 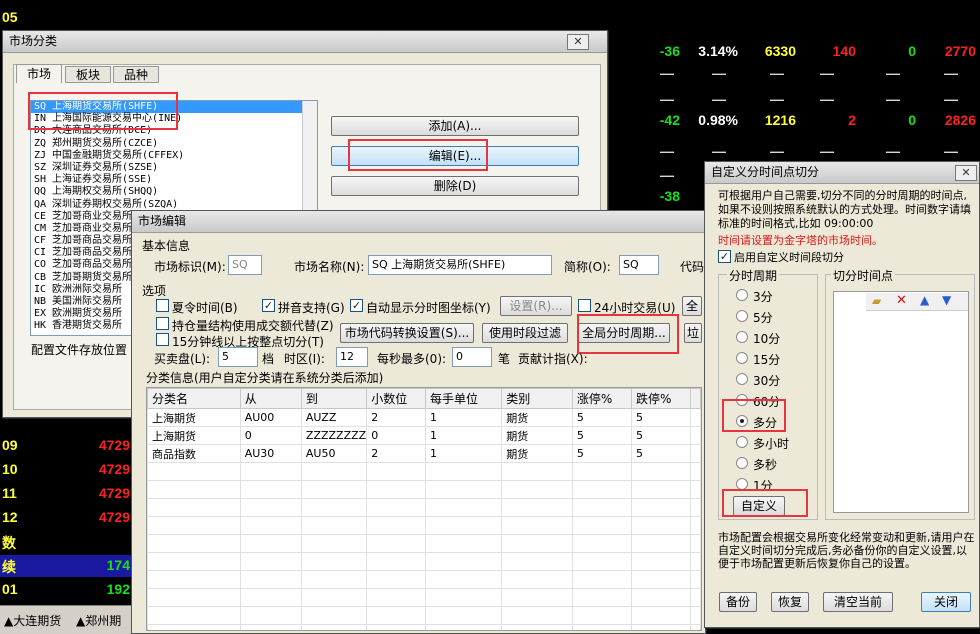 What do you see at coordinates (245, 265) in the screenshot?
I see `market-id-field: SQ` at bounding box center [245, 265].